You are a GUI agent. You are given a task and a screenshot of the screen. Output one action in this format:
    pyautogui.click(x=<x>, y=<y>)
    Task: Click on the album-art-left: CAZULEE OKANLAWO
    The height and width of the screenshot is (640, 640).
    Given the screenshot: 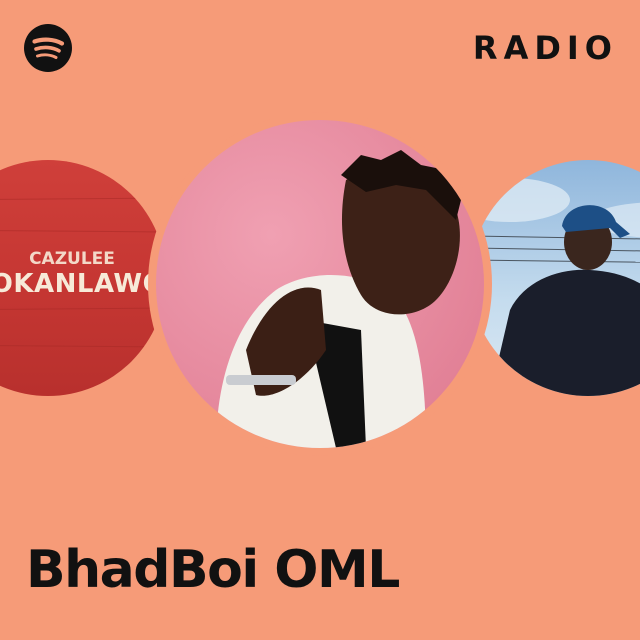 What is the action you would take?
    pyautogui.click(x=83, y=278)
    